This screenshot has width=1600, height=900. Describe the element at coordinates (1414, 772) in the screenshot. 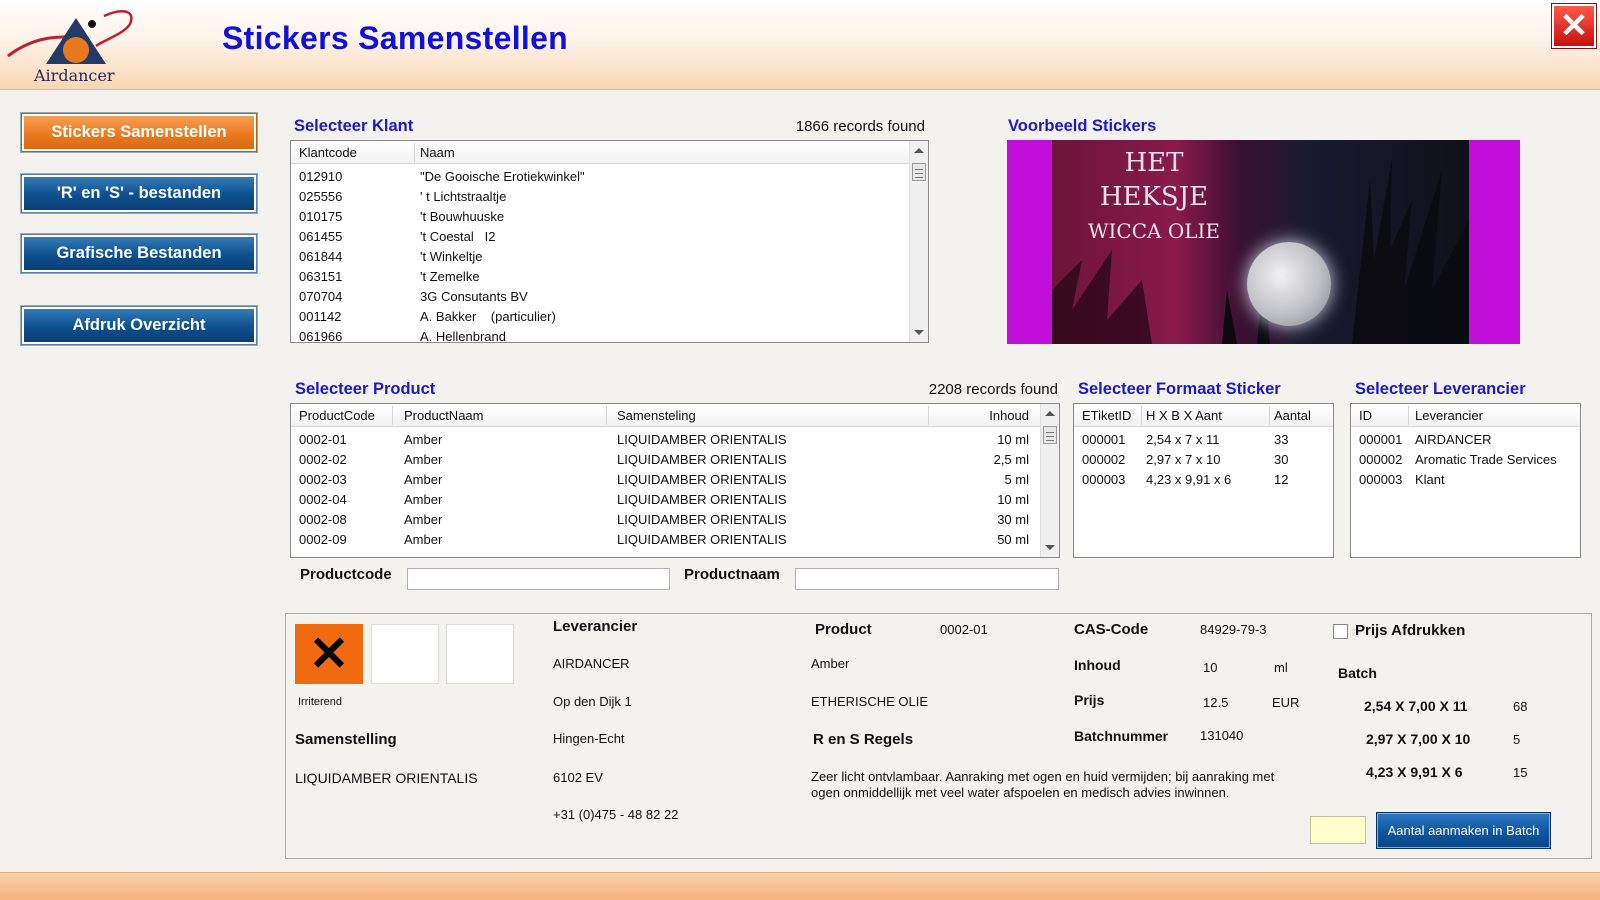

I see `batch-size-3: 4,23 X 9,91 X 6` at that location.